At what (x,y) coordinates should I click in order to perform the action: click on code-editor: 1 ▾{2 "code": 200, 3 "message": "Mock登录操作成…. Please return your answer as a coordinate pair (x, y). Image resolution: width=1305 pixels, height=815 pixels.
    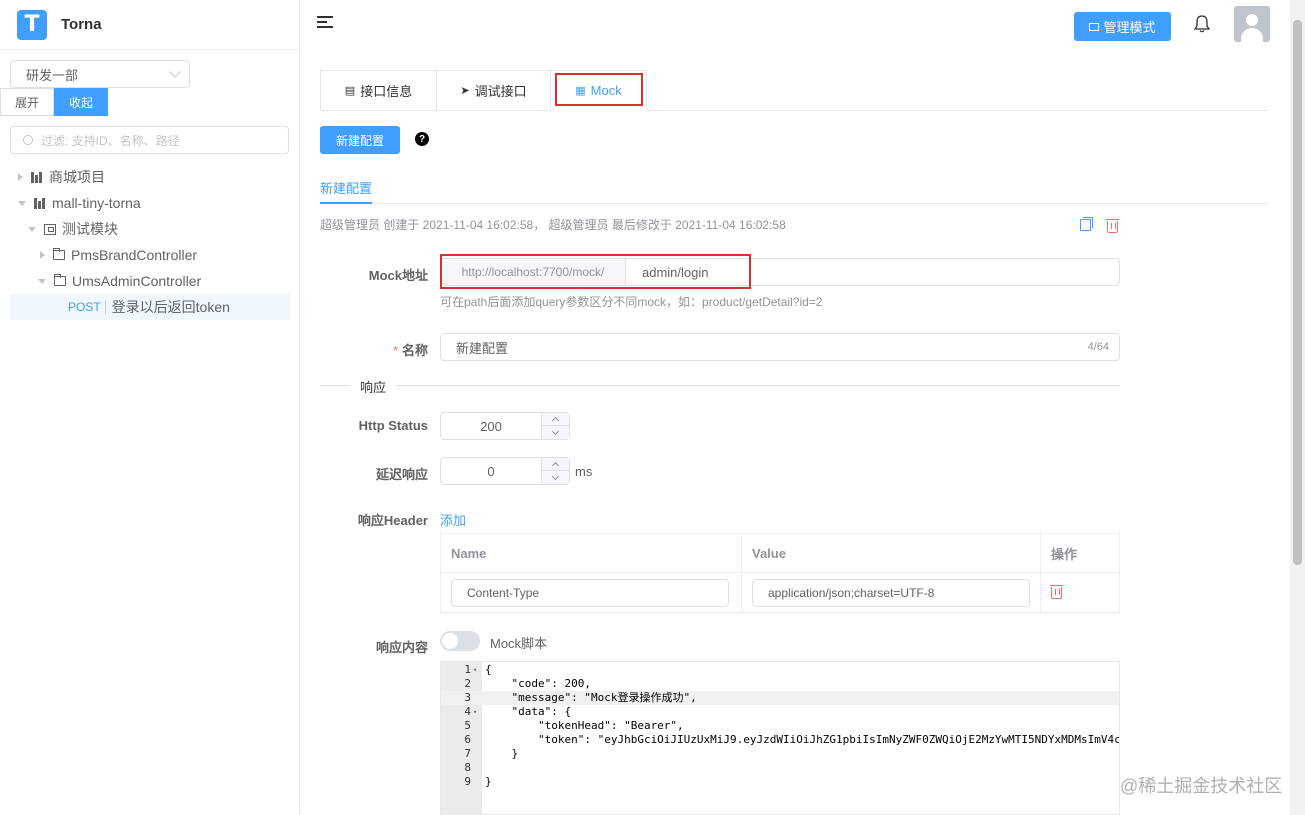
    Looking at the image, I should click on (780, 738).